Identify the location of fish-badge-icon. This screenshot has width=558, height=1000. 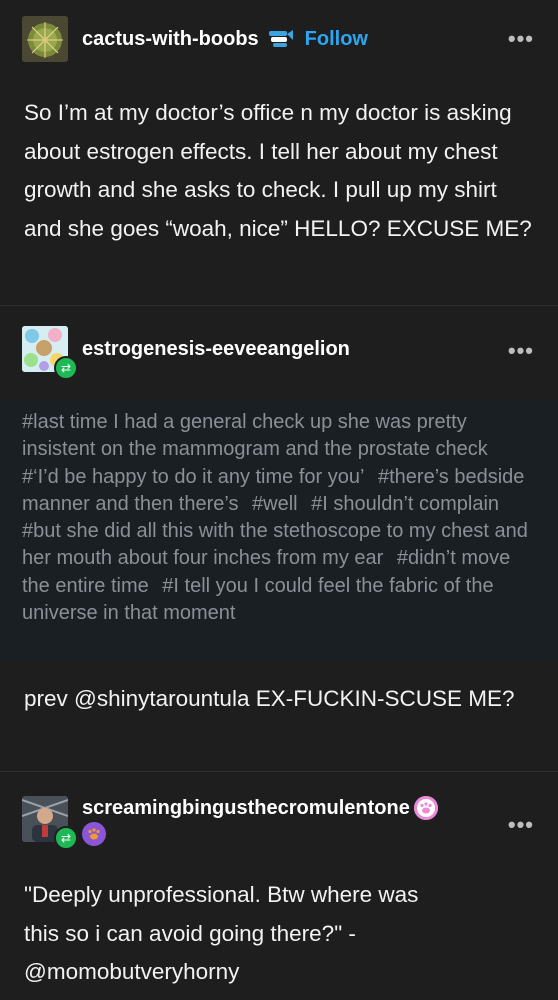
(280, 39).